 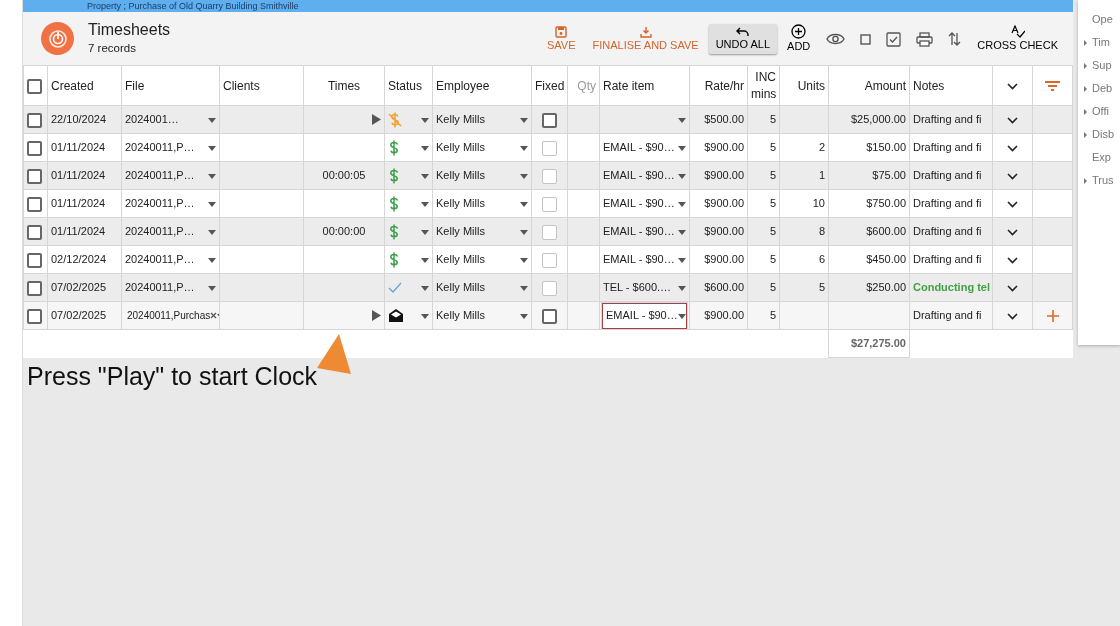 What do you see at coordinates (84, 85) in the screenshot?
I see `column-header: Created` at bounding box center [84, 85].